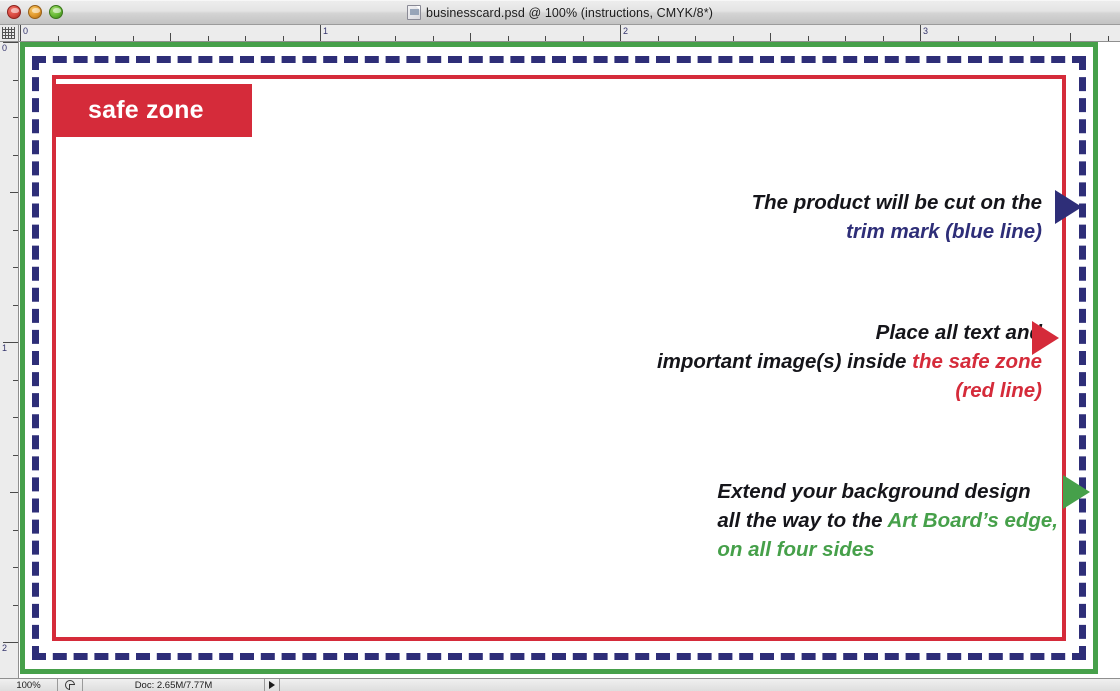  I want to click on annotation-text: Place all text and, so click(958, 332).